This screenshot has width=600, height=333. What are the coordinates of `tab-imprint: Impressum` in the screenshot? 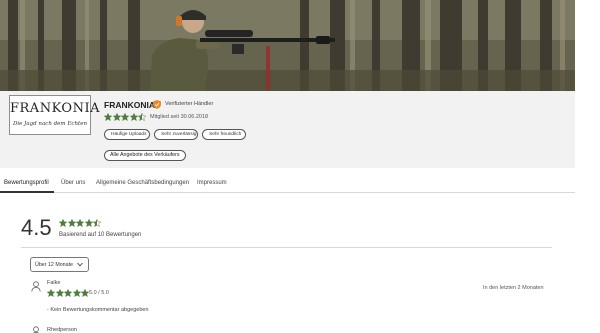 It's located at (212, 183).